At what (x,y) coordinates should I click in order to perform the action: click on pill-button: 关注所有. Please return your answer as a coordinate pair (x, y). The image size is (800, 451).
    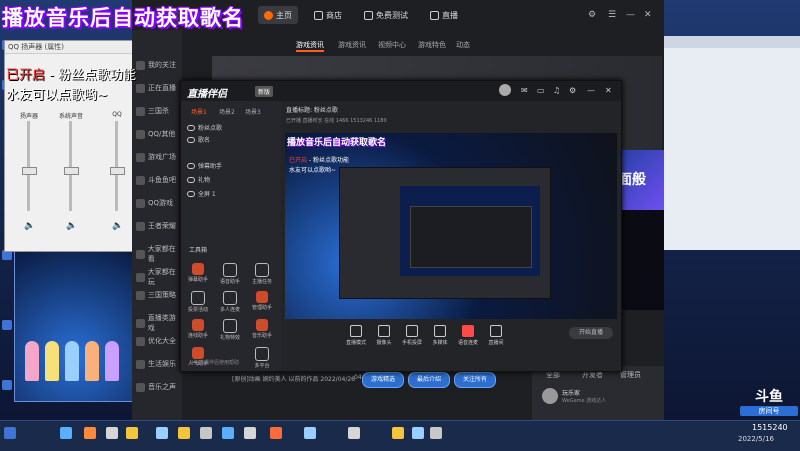
    Looking at the image, I should click on (475, 380).